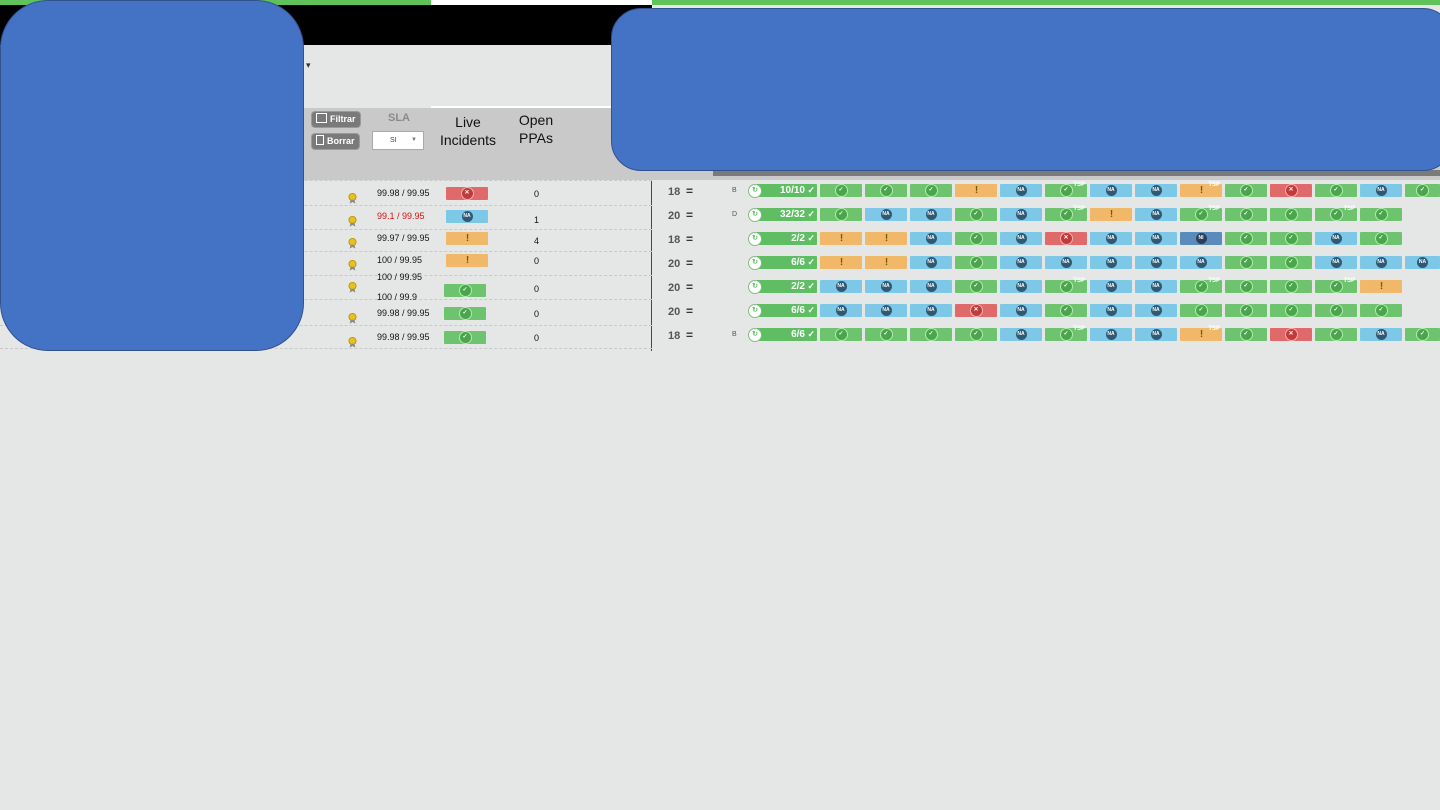  I want to click on live-incident-status: ✕, so click(467, 193).